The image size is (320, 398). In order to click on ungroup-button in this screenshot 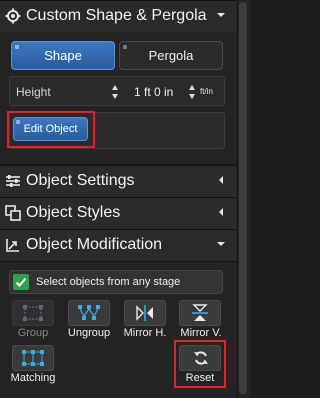, I will do `click(89, 313)`.